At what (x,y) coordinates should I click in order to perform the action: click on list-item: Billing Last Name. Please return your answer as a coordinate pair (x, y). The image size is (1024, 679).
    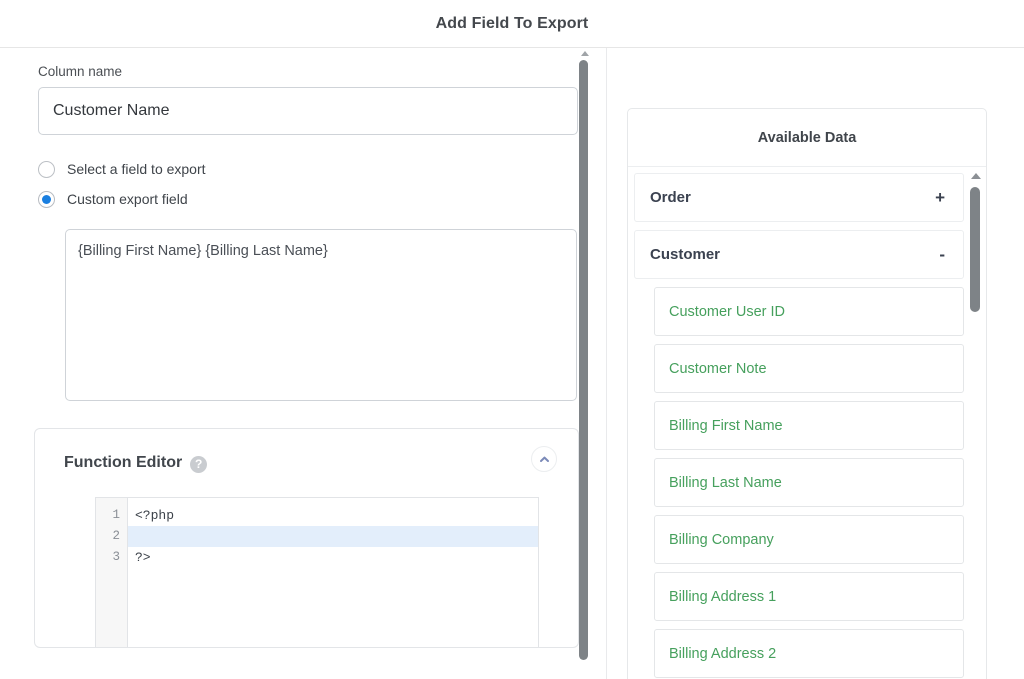
    Looking at the image, I should click on (809, 482).